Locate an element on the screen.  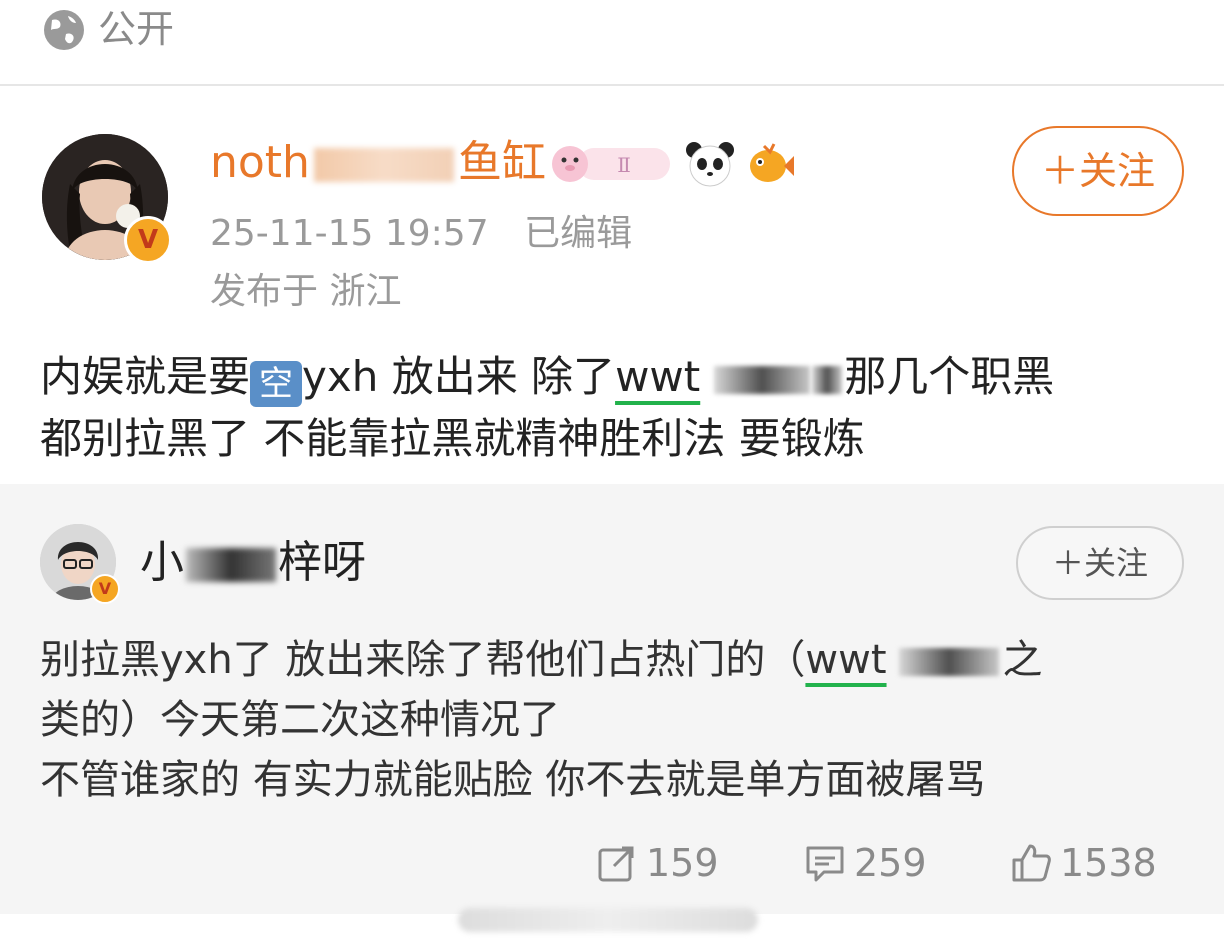
visibility-label: 公开 is located at coordinates (136, 29).